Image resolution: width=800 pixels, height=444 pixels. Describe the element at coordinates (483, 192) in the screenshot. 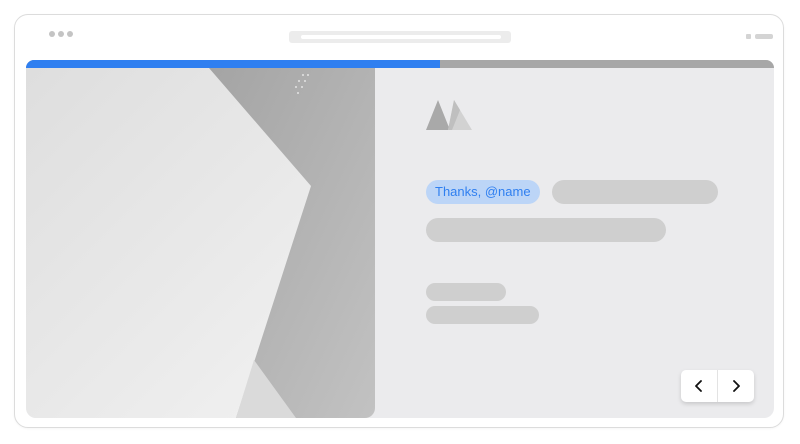

I see `mention-tag: Thanks, @name` at that location.